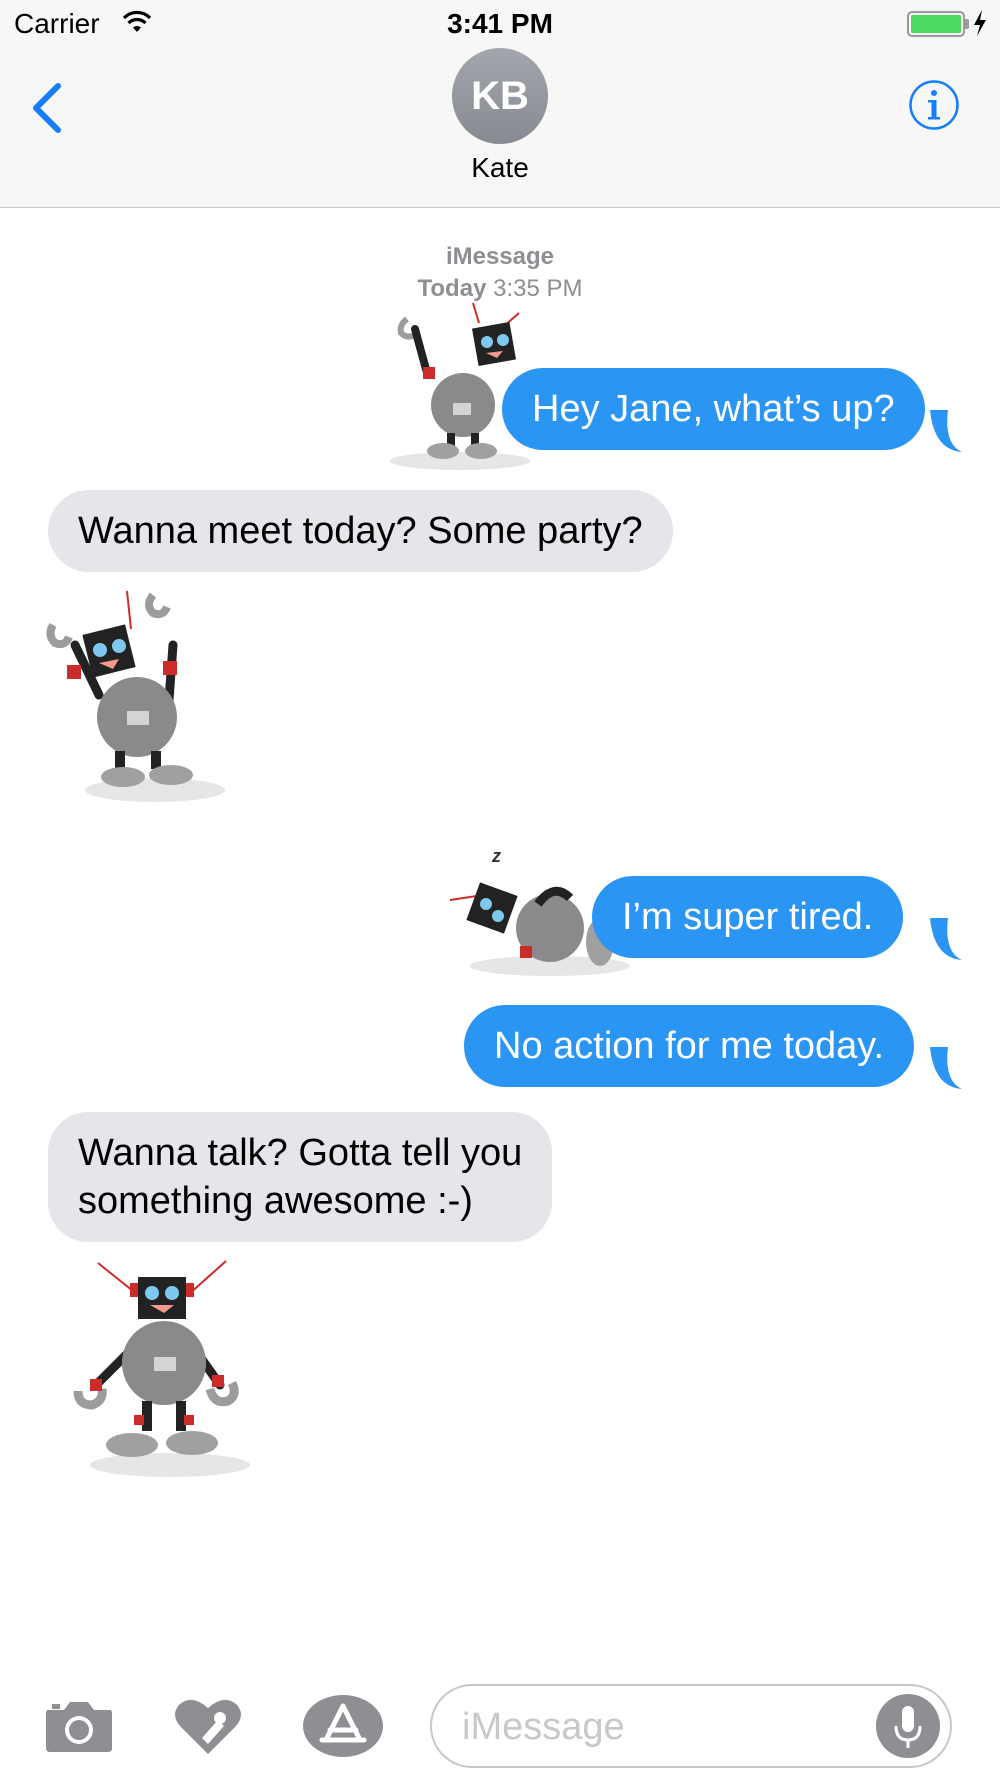 Image resolution: width=1000 pixels, height=1778 pixels. Describe the element at coordinates (165, 1367) in the screenshot. I see `robot-standing-sticker` at that location.